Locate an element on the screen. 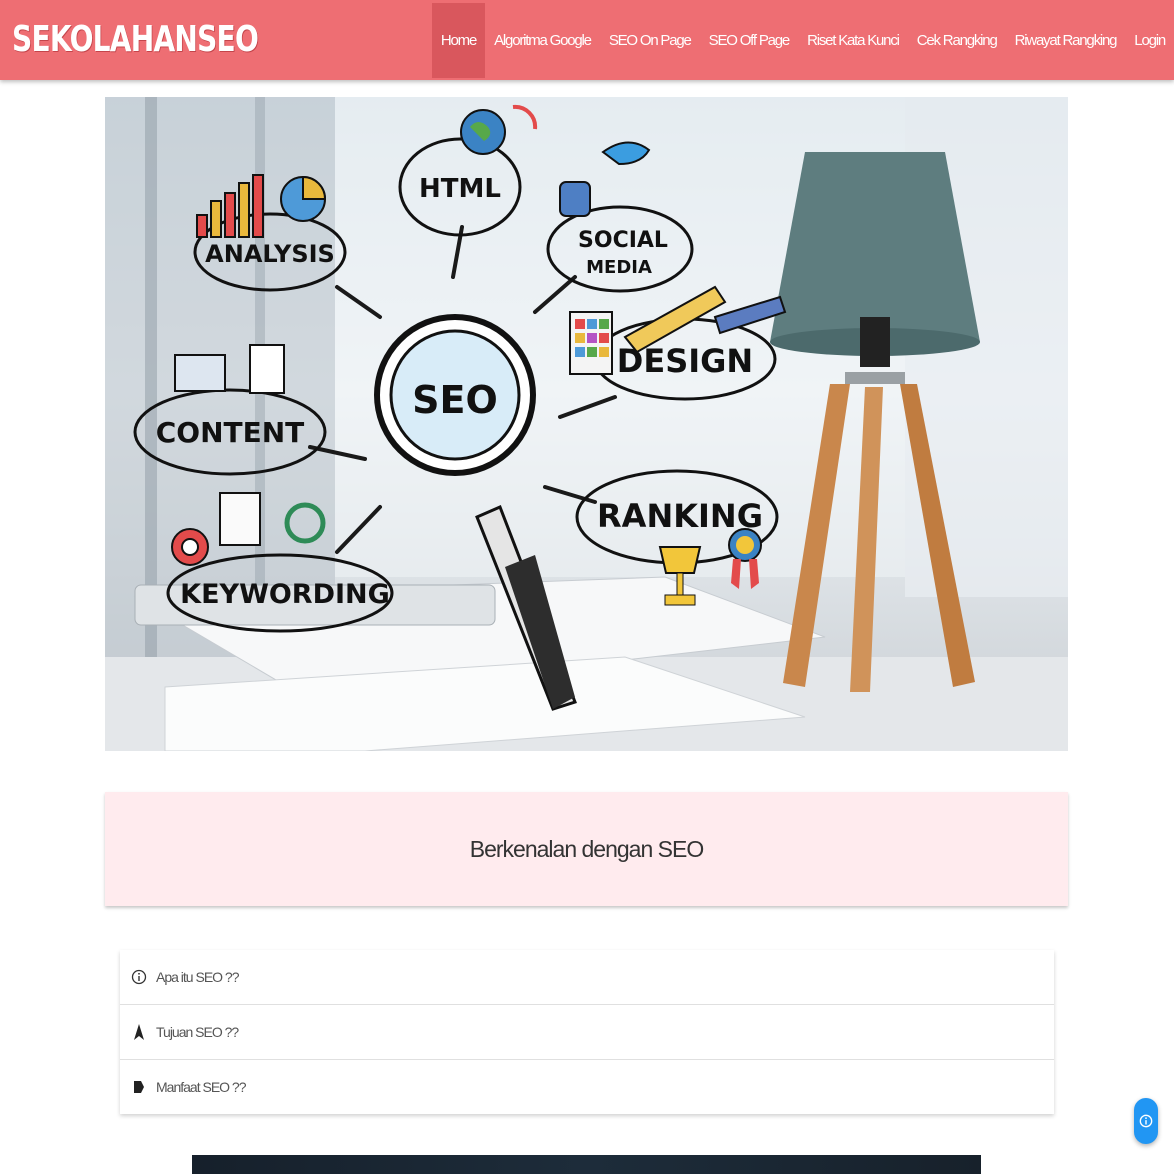  section-title: Berkenalan dengan SEO is located at coordinates (586, 849).